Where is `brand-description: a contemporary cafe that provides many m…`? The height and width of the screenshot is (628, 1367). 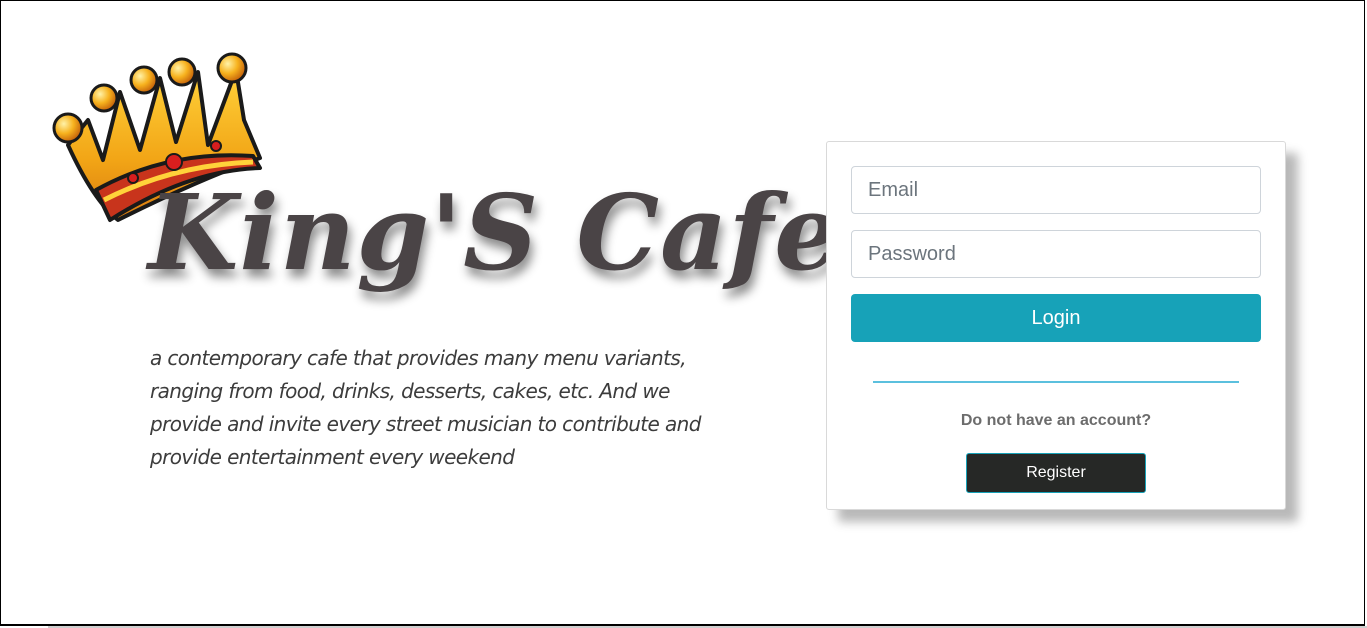
brand-description: a contemporary cafe that provides many m… is located at coordinates (425, 407).